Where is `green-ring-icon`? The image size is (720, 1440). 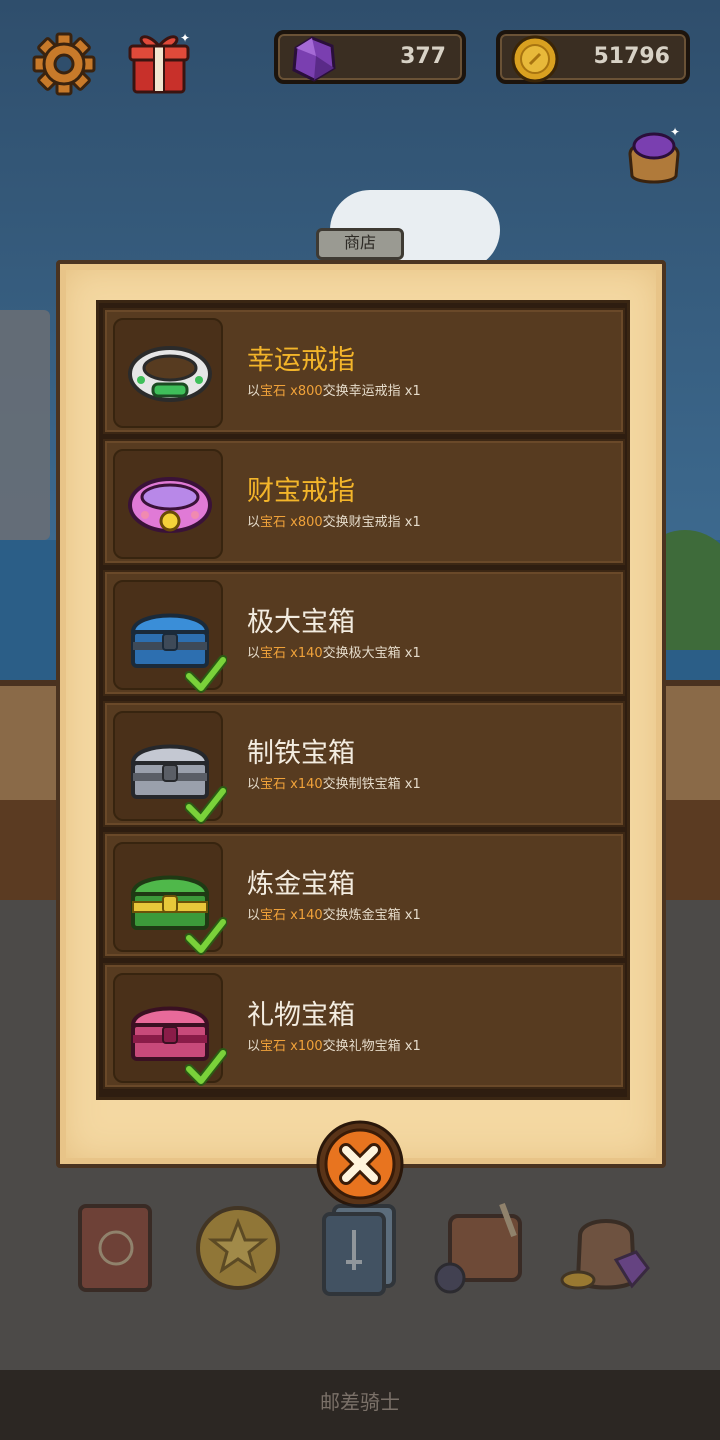
green-ring-icon is located at coordinates (170, 374).